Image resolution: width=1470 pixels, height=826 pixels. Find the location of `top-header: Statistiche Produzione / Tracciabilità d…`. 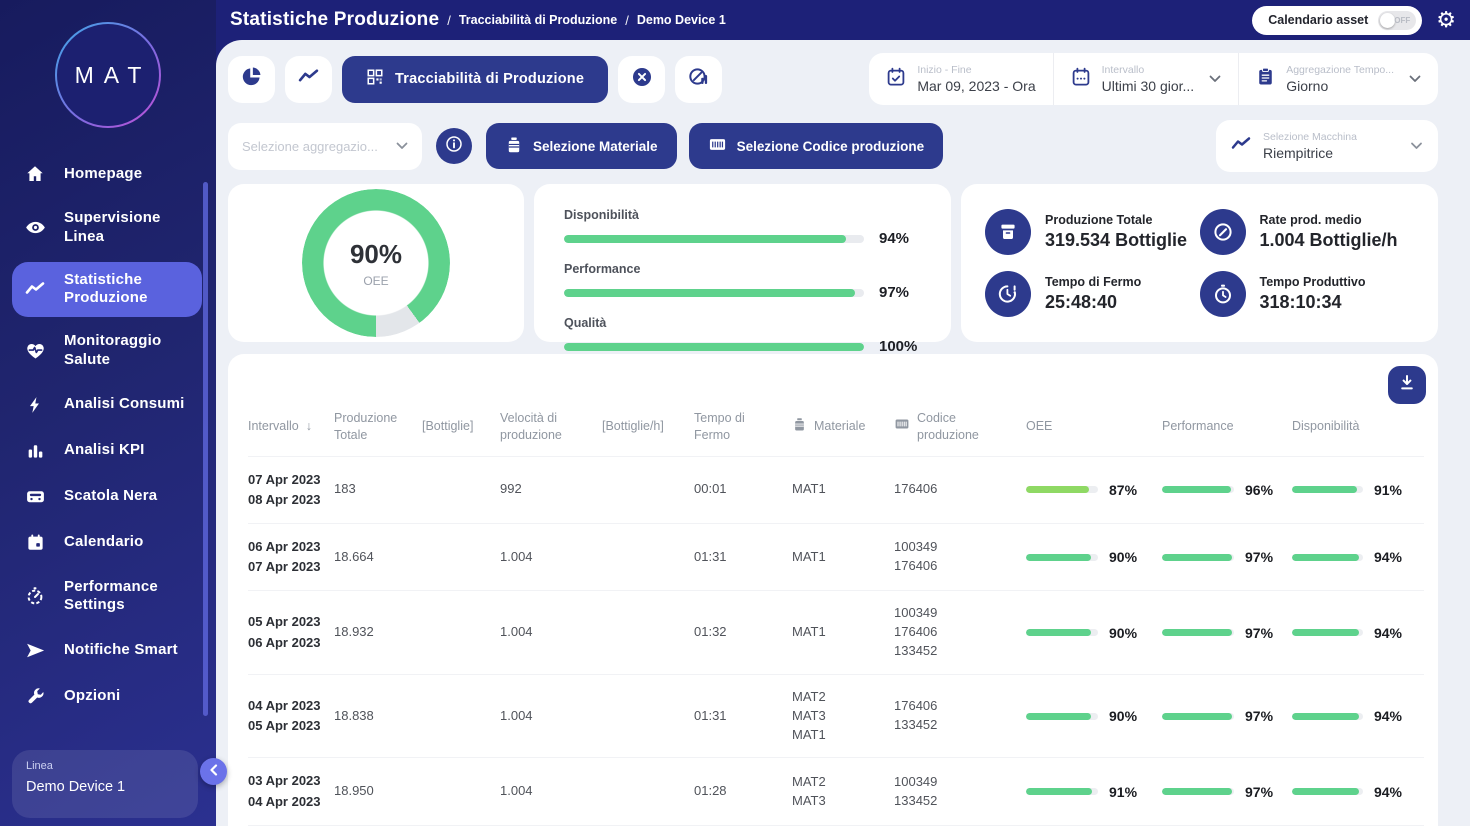

top-header: Statistiche Produzione / Tracciabilità d… is located at coordinates (843, 20).